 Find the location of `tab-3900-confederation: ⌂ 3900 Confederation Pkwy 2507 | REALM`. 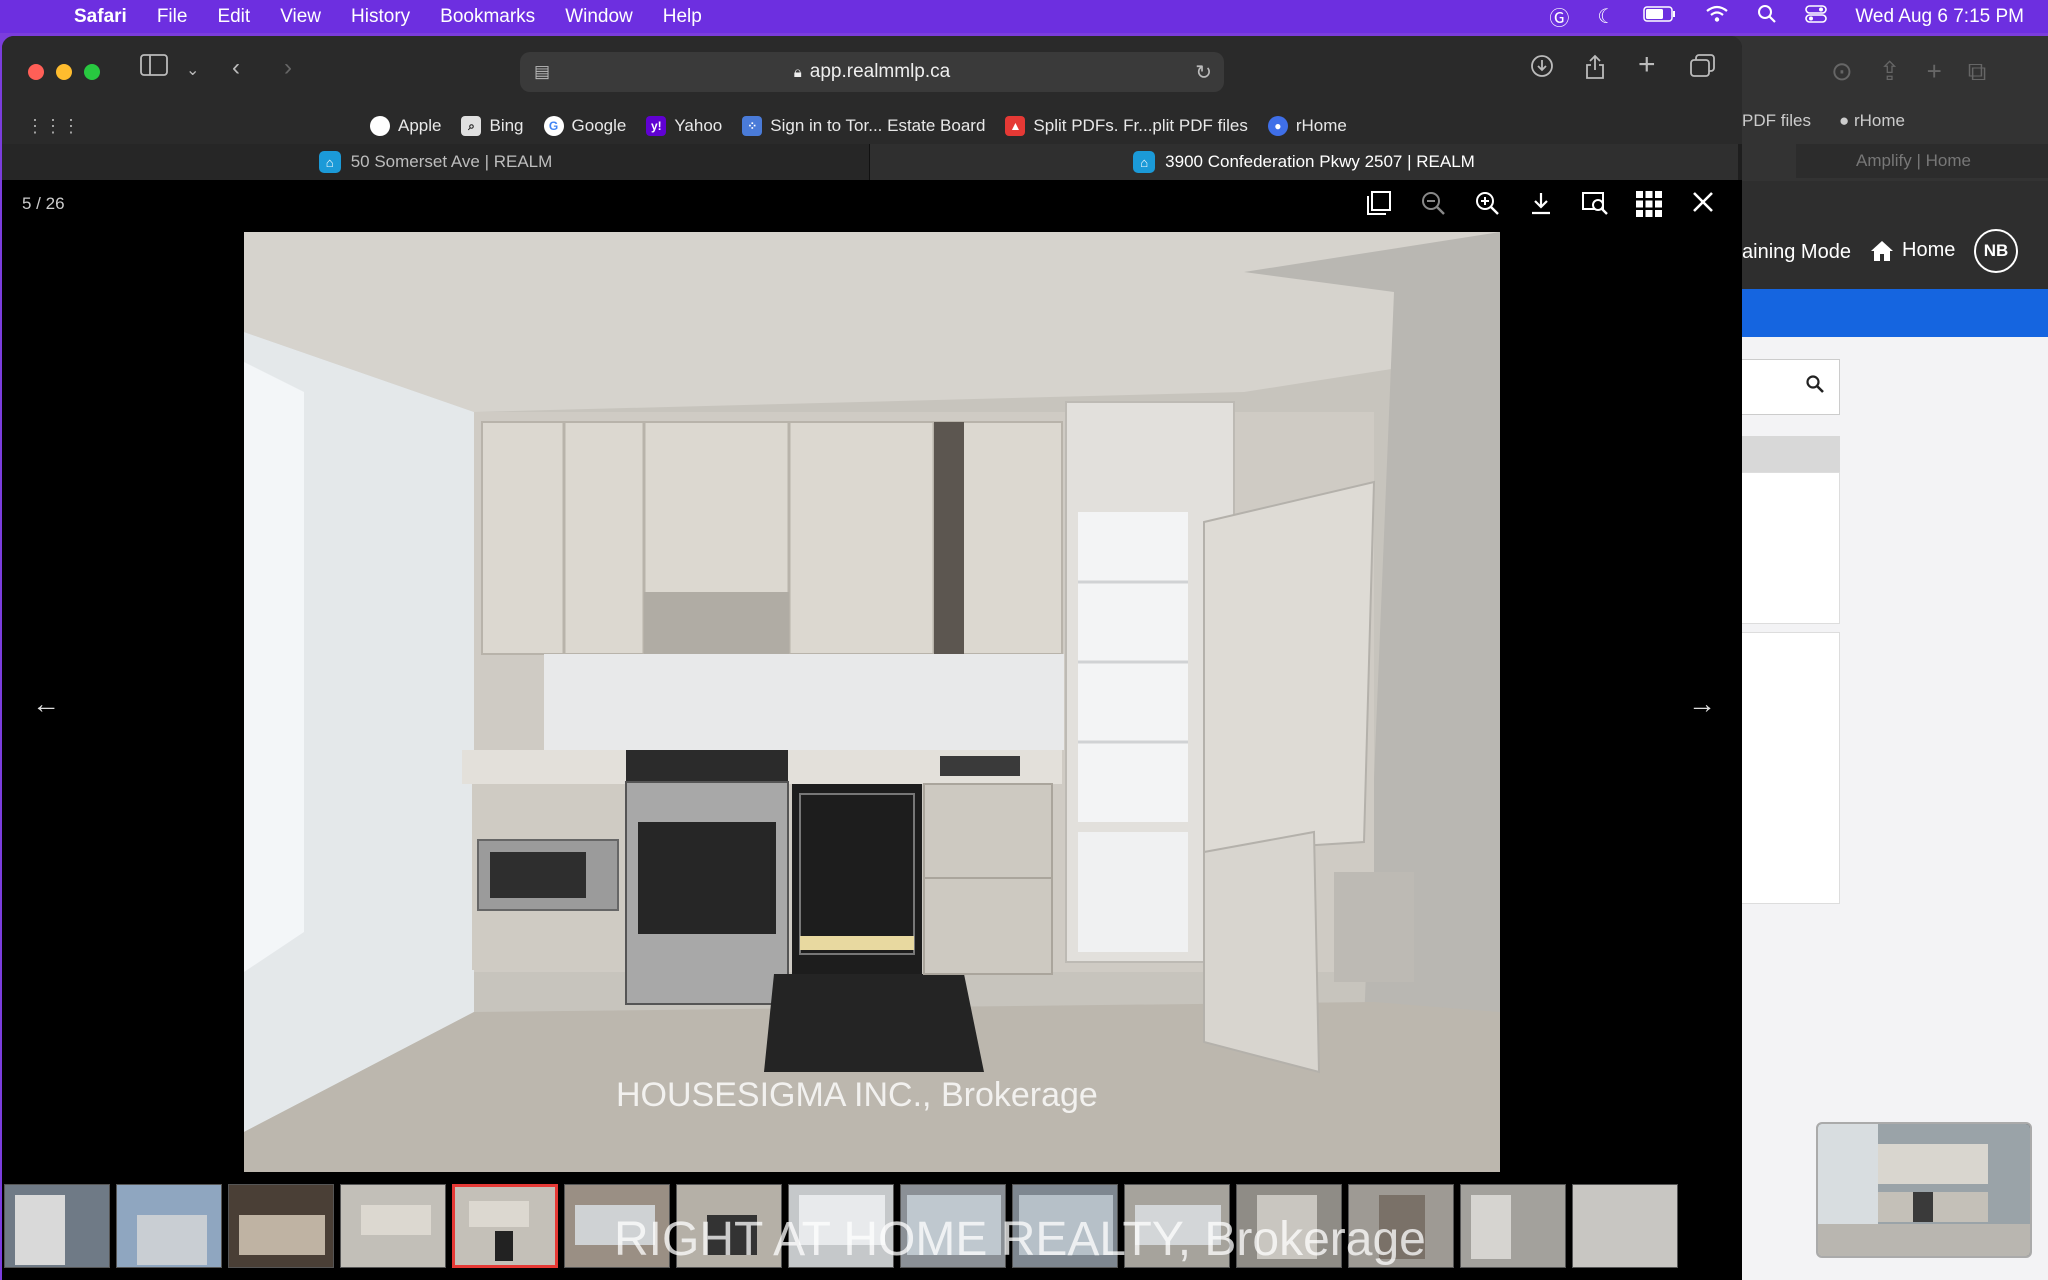

tab-3900-confederation: ⌂ 3900 Confederation Pkwy 2507 | REALM is located at coordinates (1304, 162).